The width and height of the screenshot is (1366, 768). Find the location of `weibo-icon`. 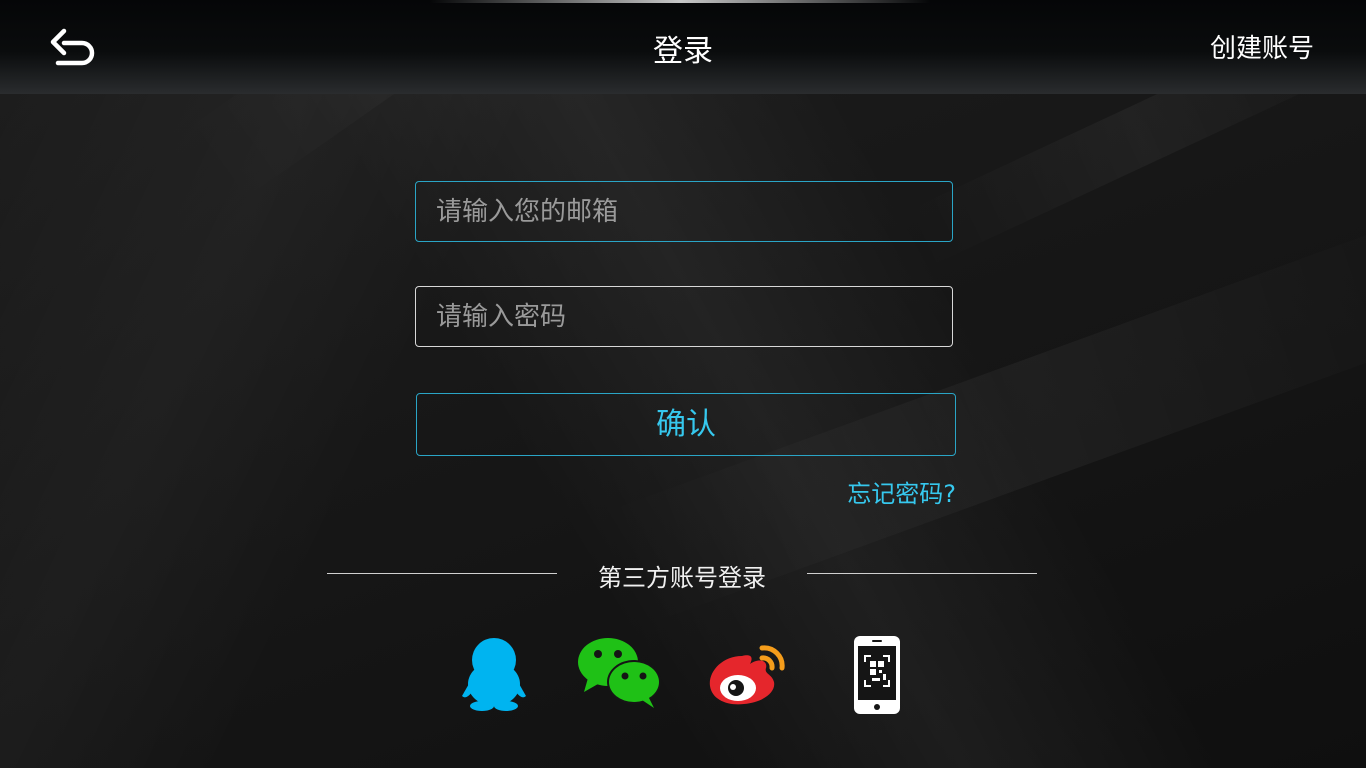

weibo-icon is located at coordinates (747, 675).